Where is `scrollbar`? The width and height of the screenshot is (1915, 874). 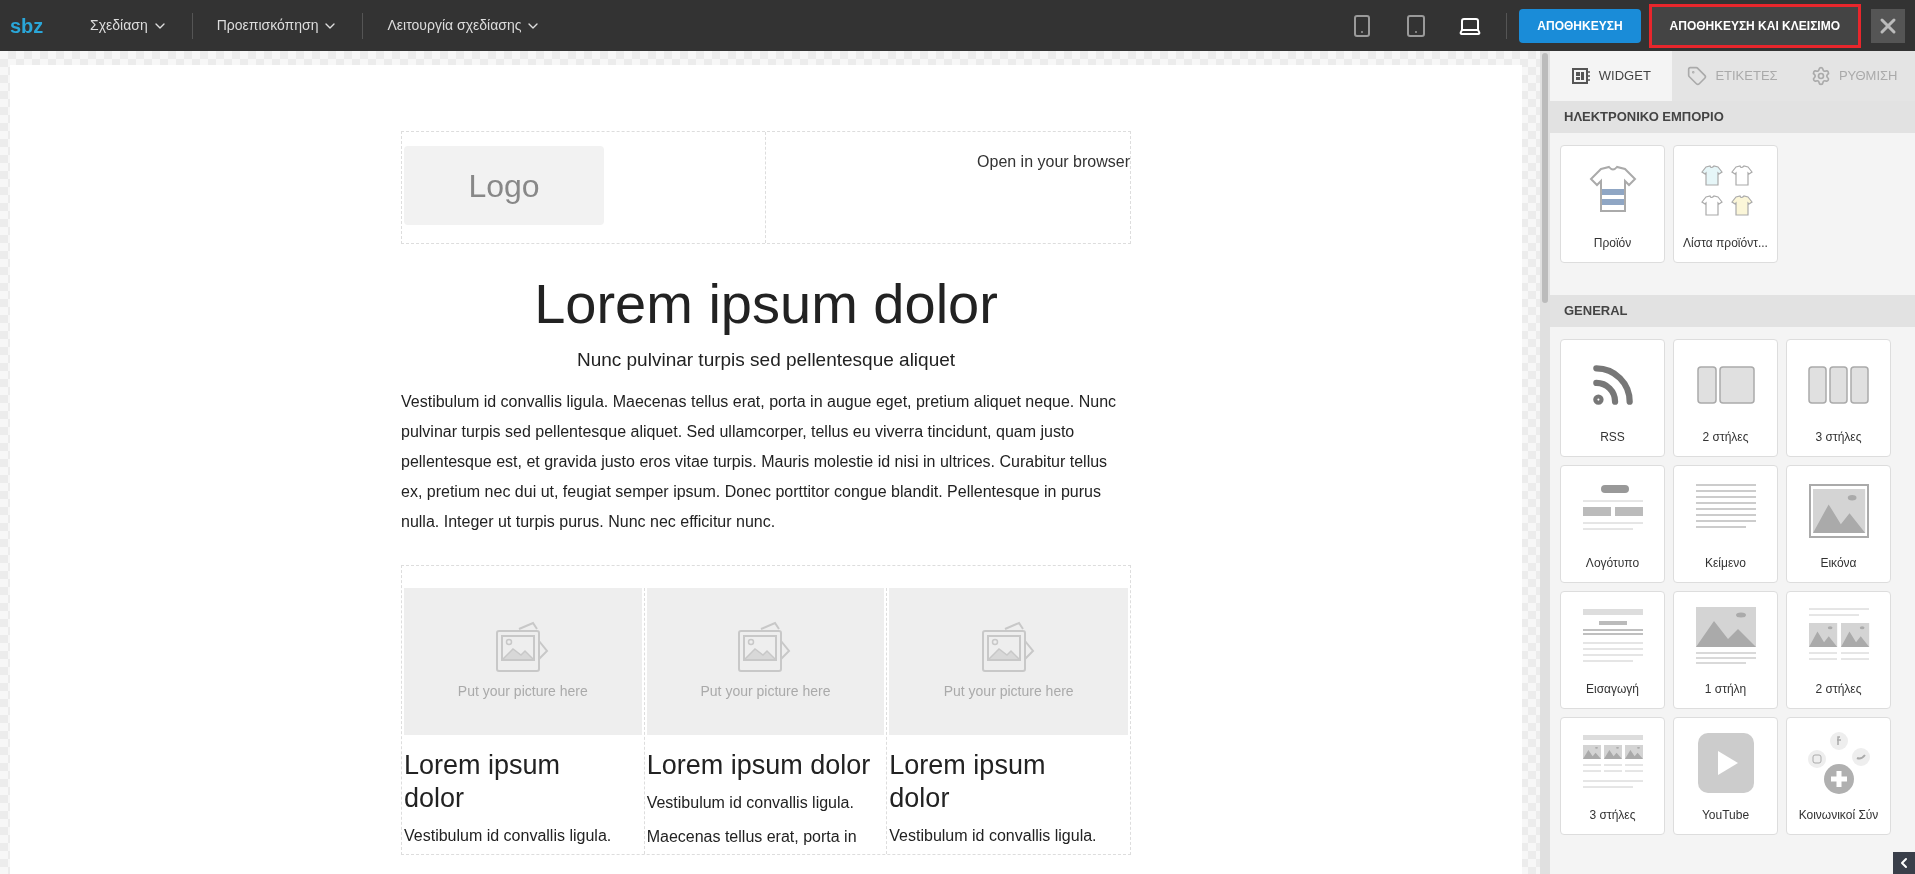
scrollbar is located at coordinates (1545, 178).